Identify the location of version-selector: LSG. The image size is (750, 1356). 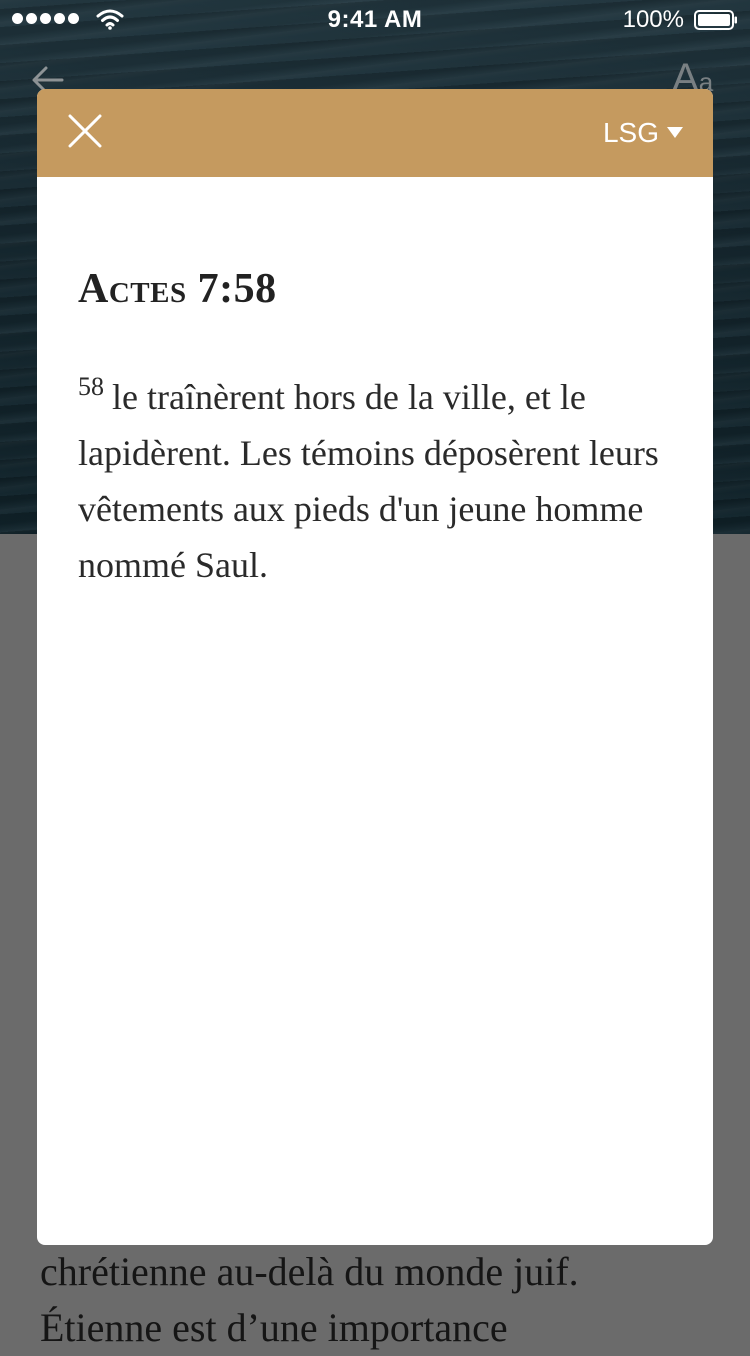
(643, 133).